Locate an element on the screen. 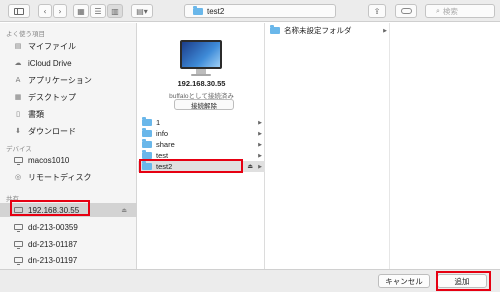  server-name: 192.168.30.55 is located at coordinates (201, 83).